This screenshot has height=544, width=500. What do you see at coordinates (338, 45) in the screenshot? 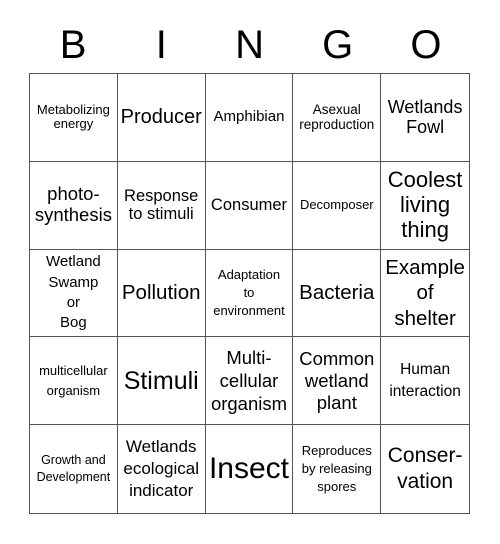
I see `header-letter-g: G` at bounding box center [338, 45].